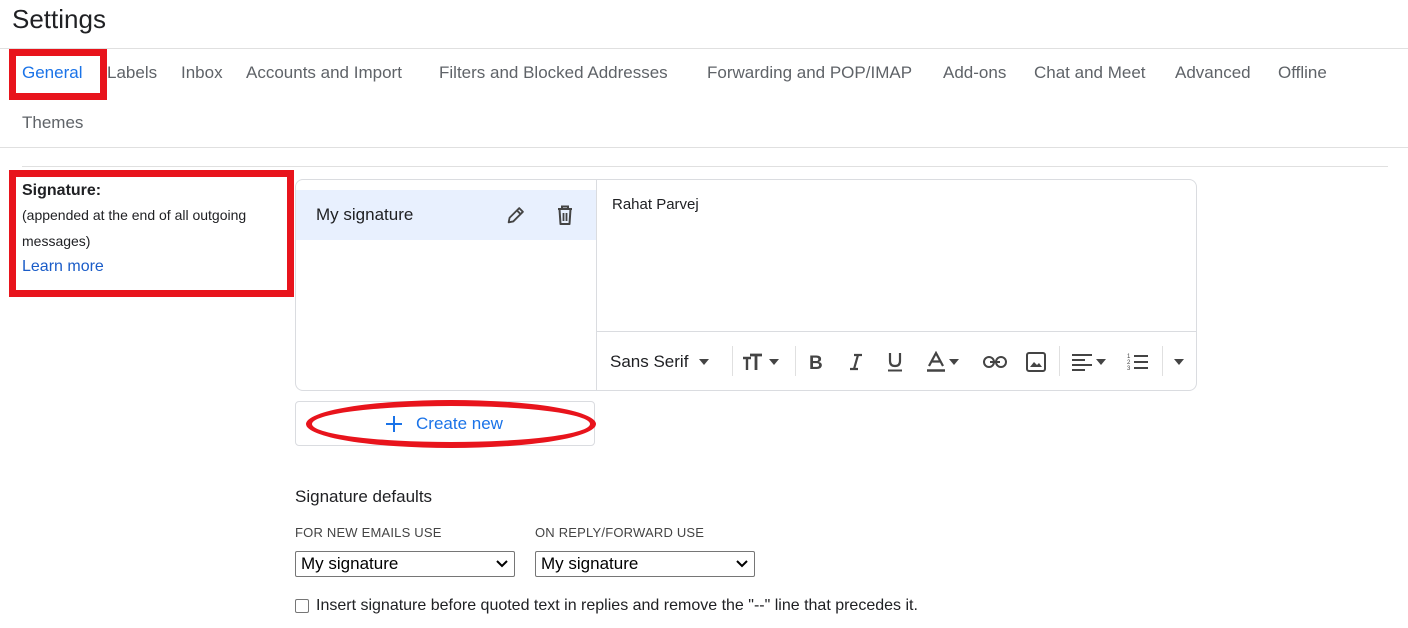 The width and height of the screenshot is (1408, 628). I want to click on signature-list-item: My signature, so click(446, 215).